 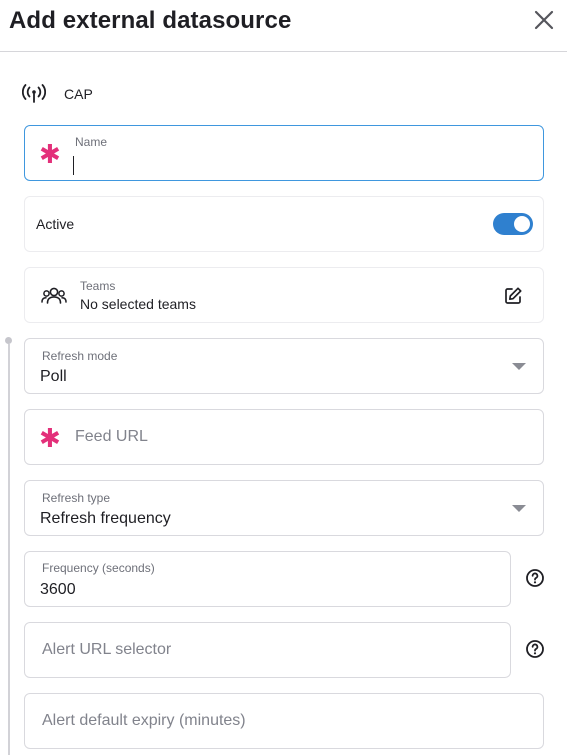 I want to click on refresh-type-value: Refresh frequency, so click(x=105, y=518).